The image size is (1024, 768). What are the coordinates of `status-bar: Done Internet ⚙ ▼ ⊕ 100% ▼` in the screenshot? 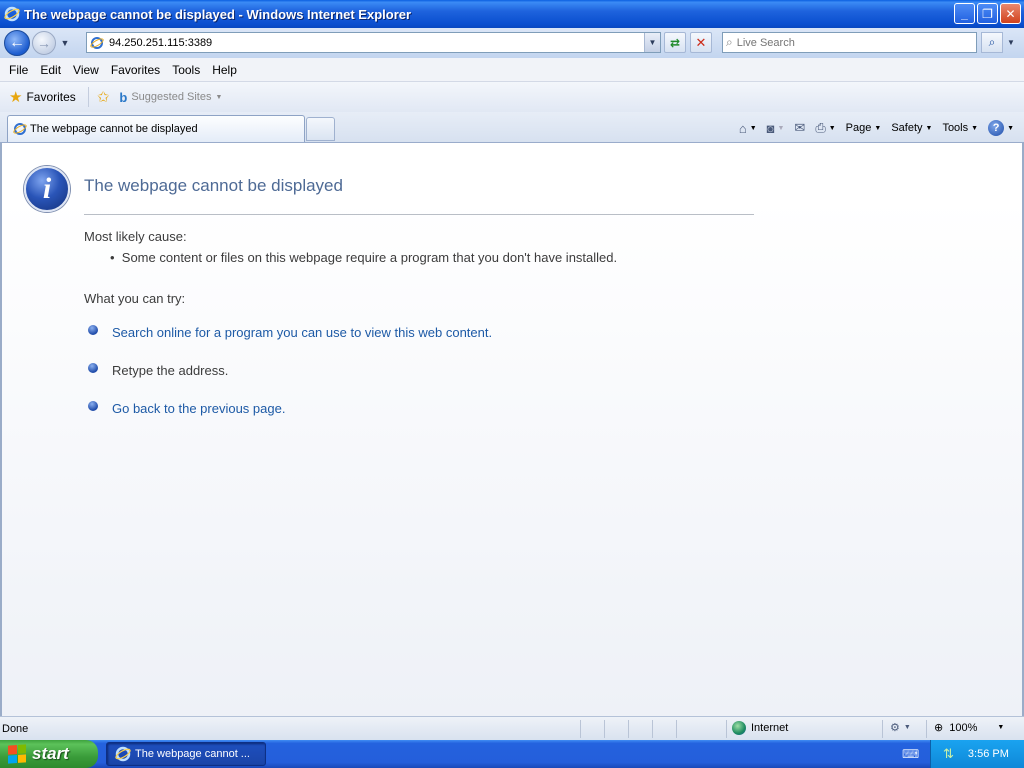 It's located at (512, 728).